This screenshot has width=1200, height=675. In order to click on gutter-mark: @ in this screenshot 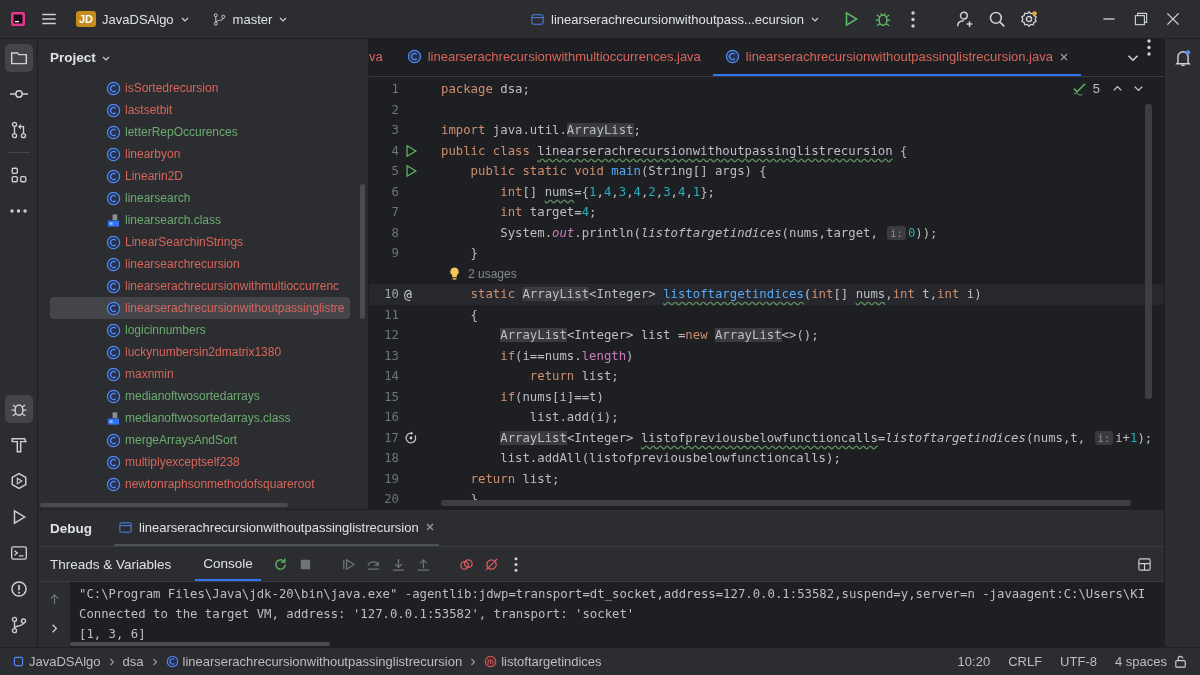, I will do `click(408, 294)`.